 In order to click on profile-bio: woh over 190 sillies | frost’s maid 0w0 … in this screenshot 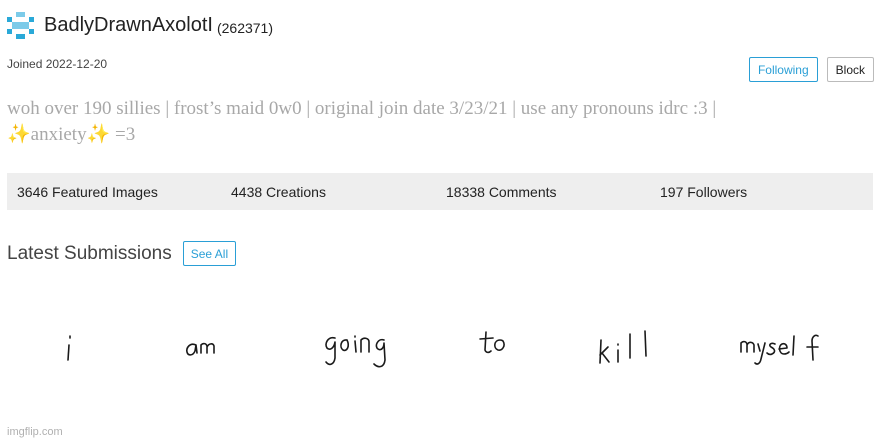, I will do `click(397, 122)`.